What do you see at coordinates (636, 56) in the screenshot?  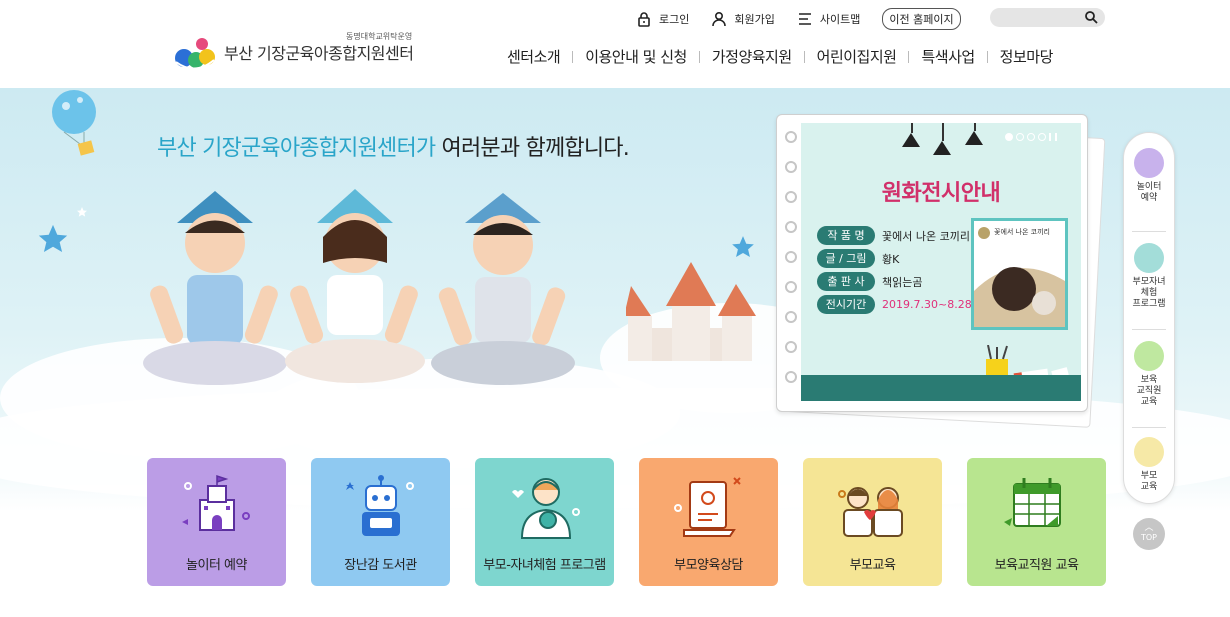 I see `nav-usage-guide: 이용안내 및 신청` at bounding box center [636, 56].